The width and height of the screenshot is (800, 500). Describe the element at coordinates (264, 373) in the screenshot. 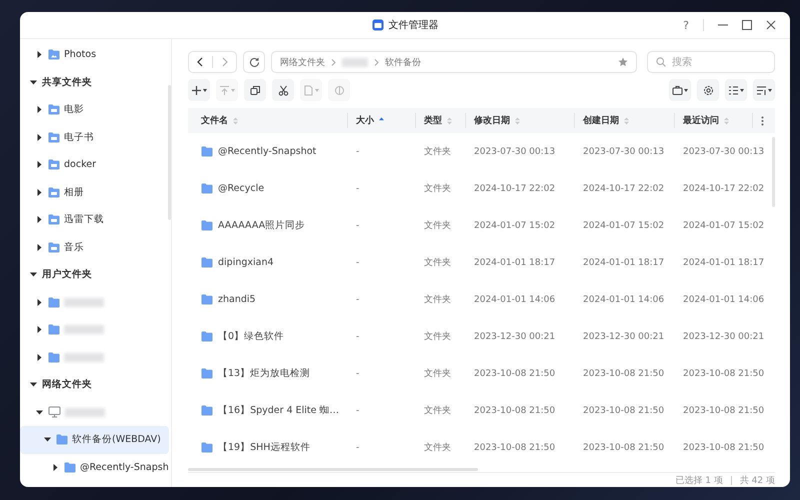

I see `file-name: 【13】炬为放电检测` at that location.